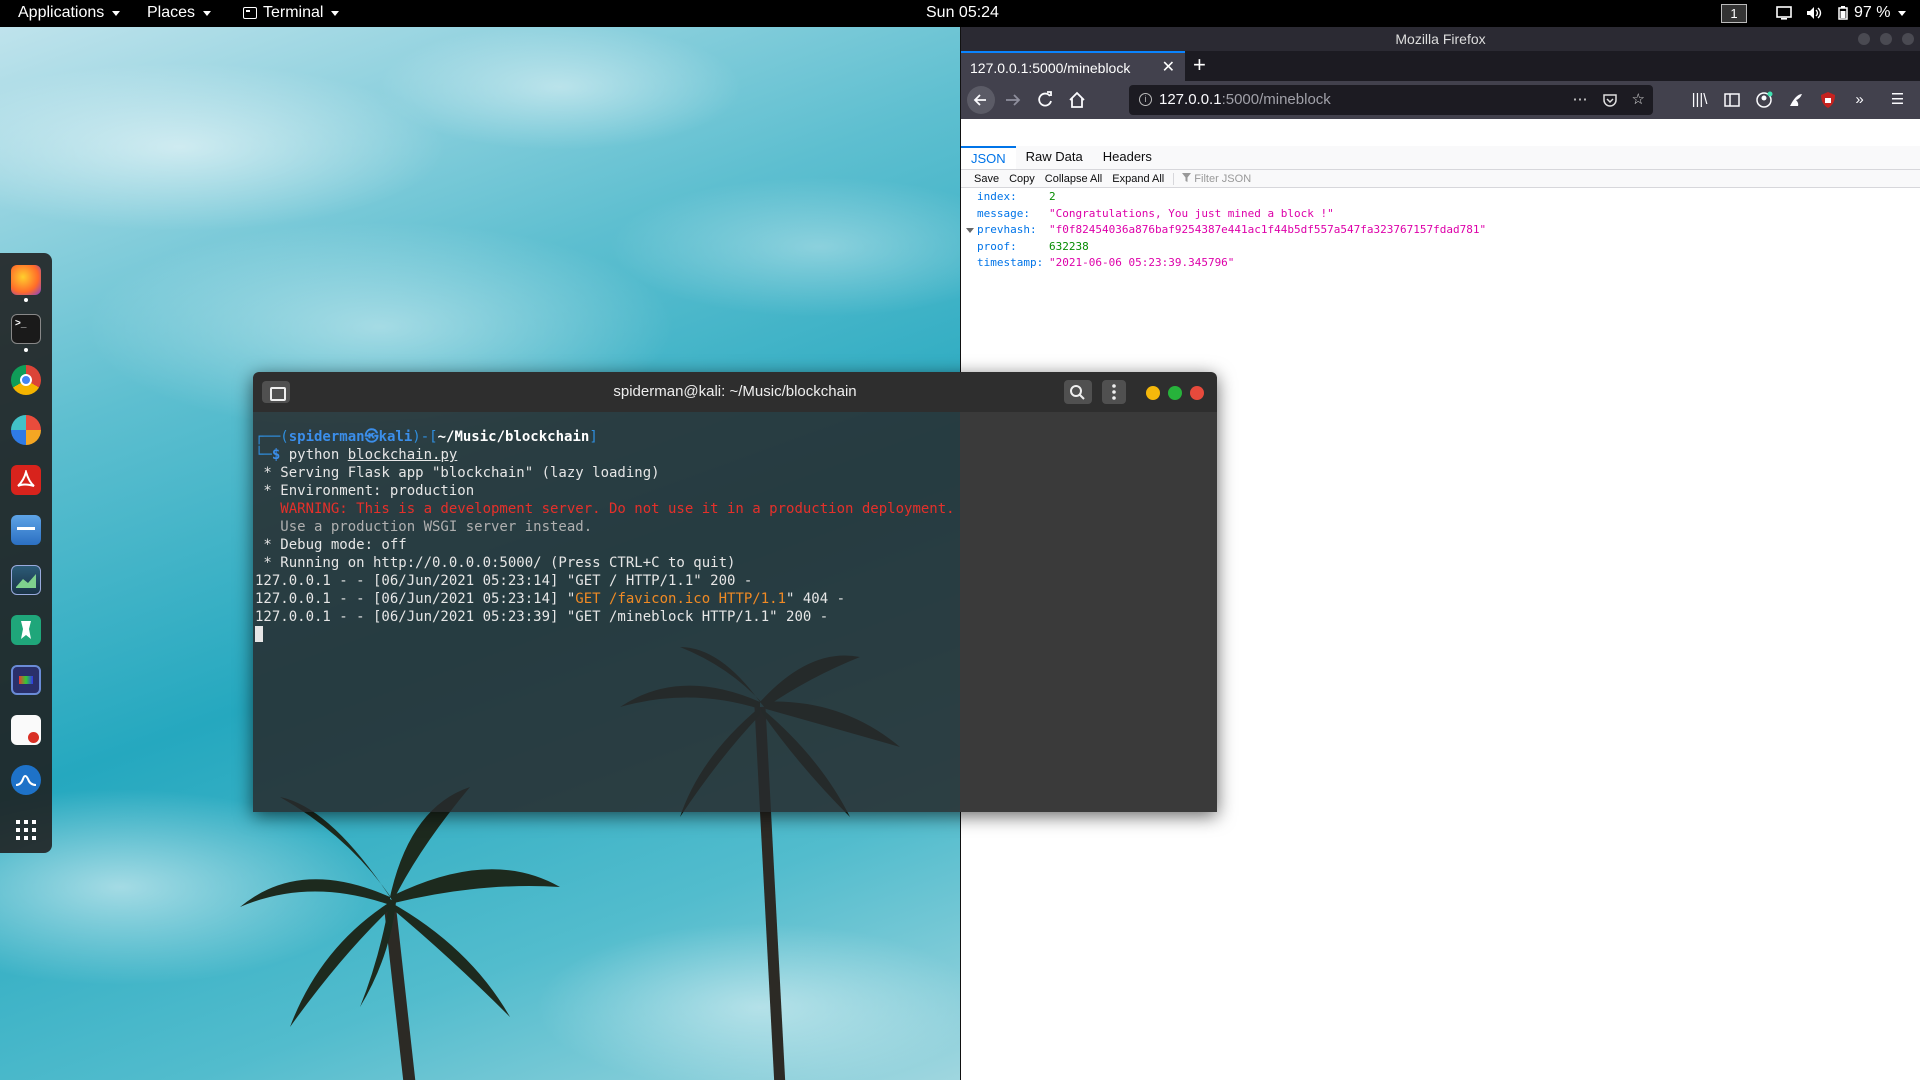  I want to click on reload-button, so click(1045, 100).